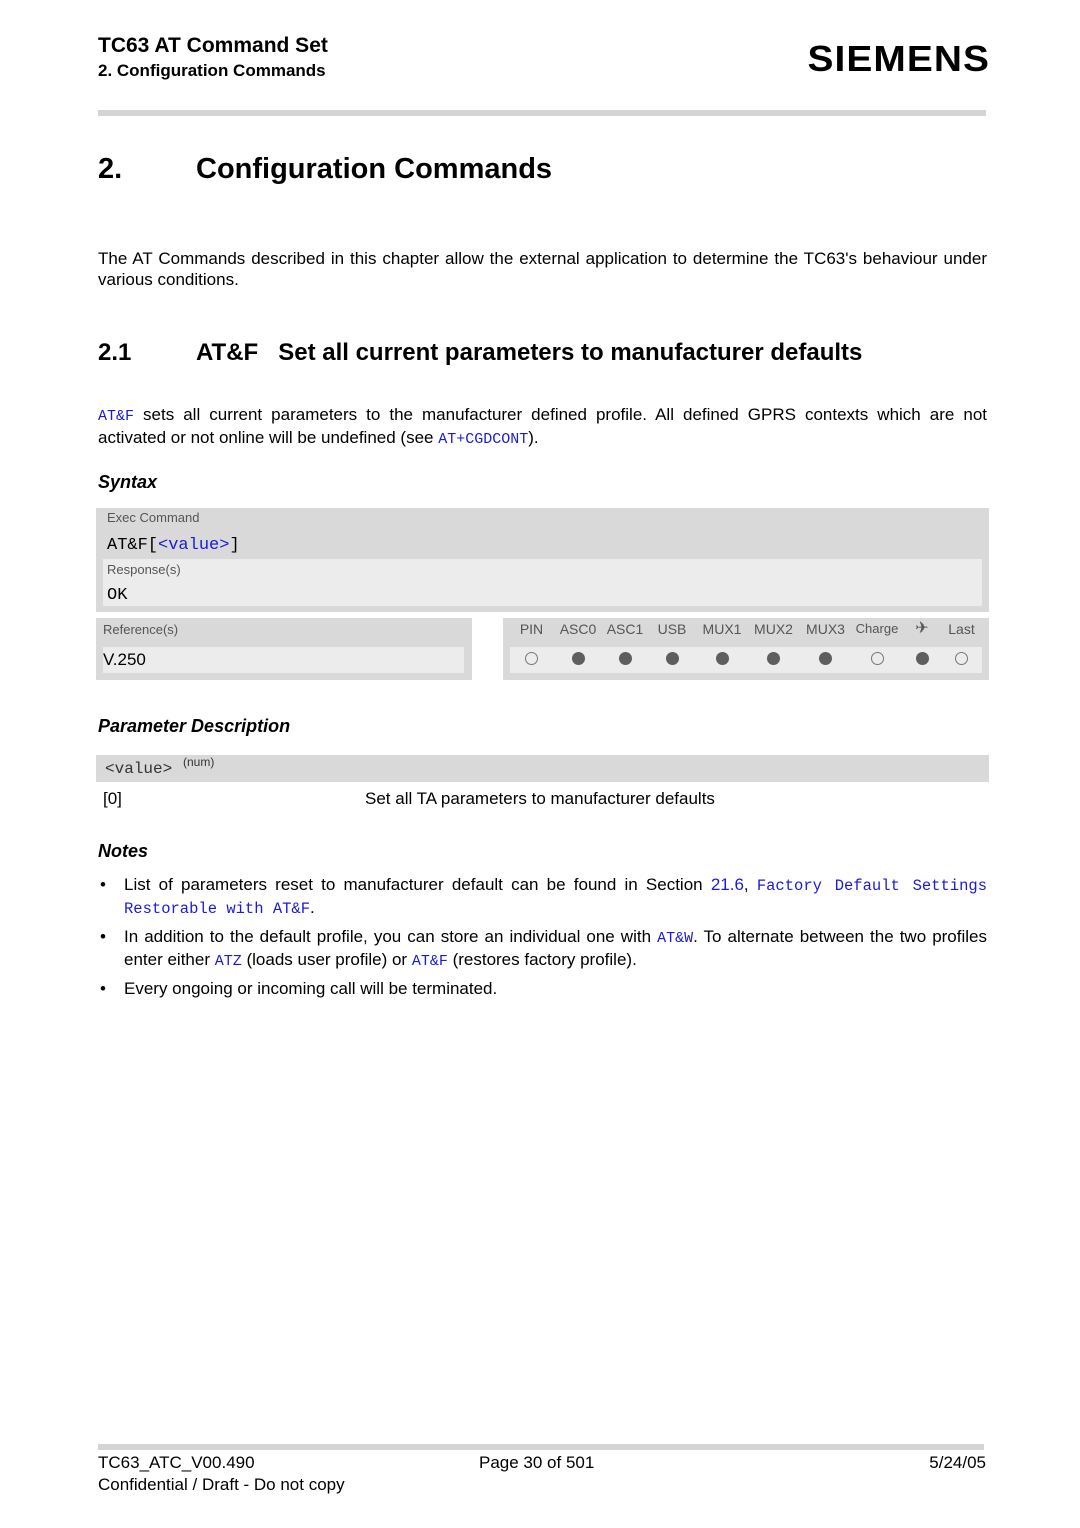 The image size is (1080, 1528). Describe the element at coordinates (212, 70) in the screenshot. I see `chapter-reference: 2. Configuration Commands` at that location.